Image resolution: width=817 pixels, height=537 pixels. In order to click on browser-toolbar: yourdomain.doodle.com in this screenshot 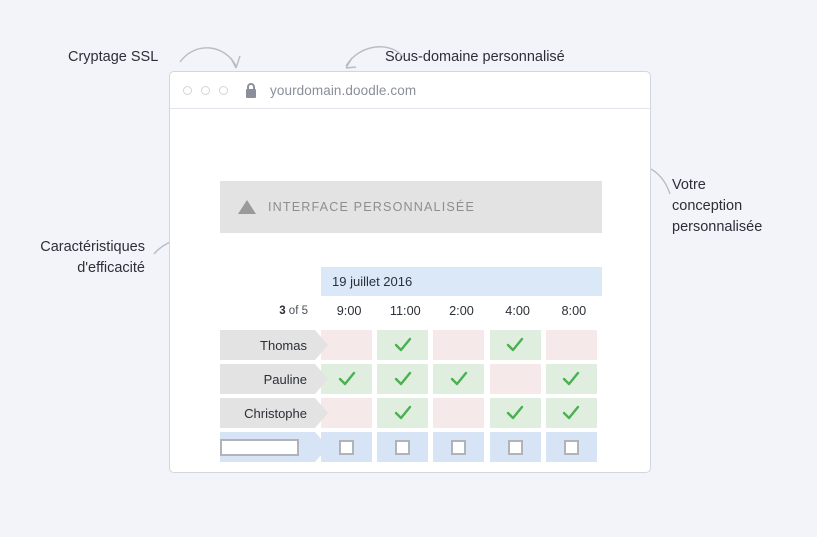, I will do `click(410, 90)`.